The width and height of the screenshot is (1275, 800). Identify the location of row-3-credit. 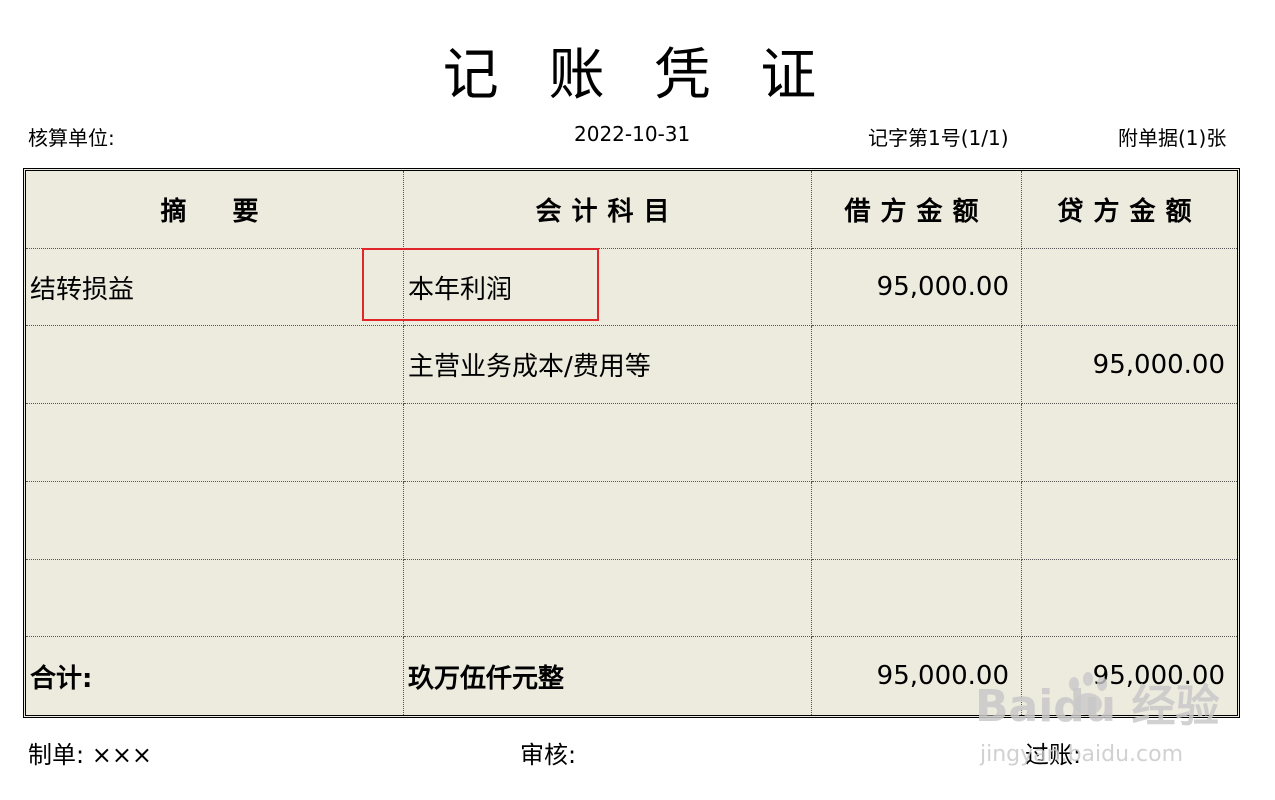
(1129, 443).